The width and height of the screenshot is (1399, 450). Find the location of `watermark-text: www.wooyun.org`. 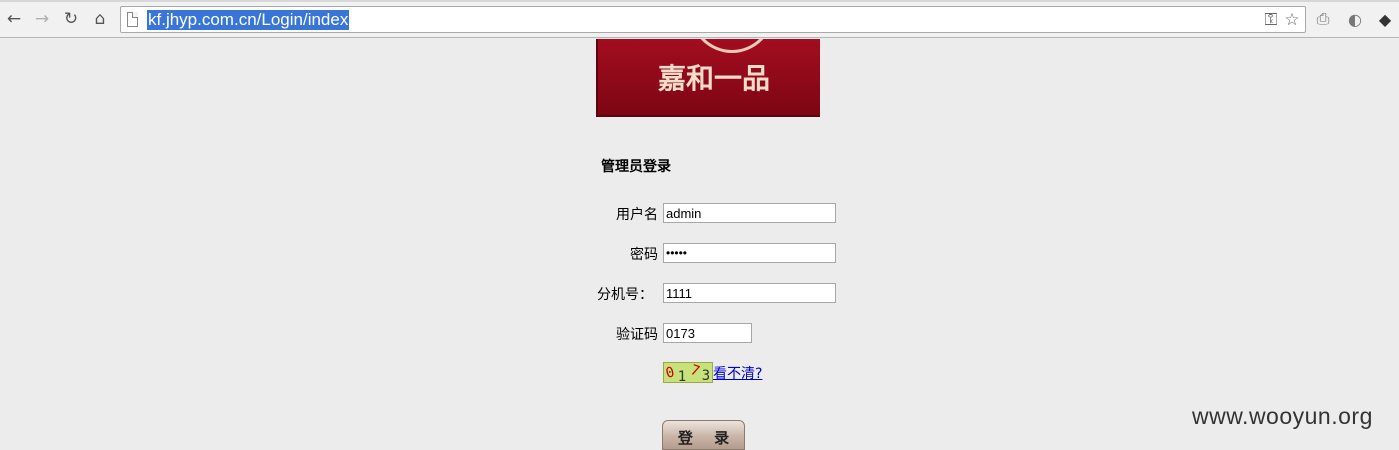

watermark-text: www.wooyun.org is located at coordinates (1282, 416).